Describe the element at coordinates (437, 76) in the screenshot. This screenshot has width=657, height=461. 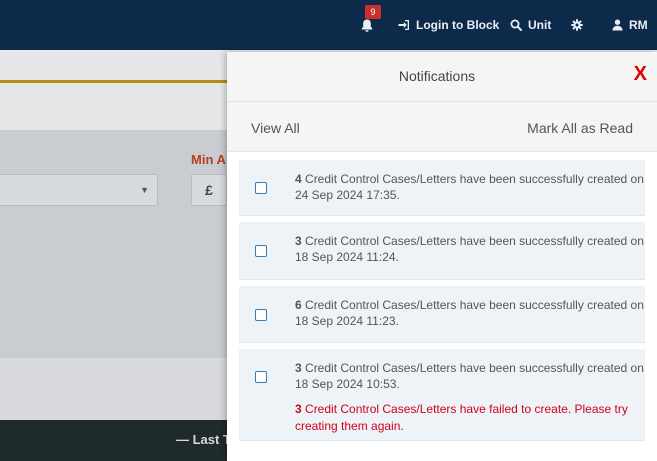
I see `notifications-title: Notifications` at that location.